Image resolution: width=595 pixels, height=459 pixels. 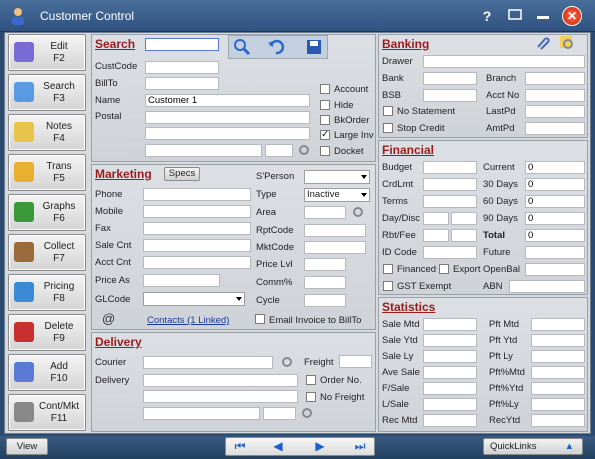 What do you see at coordinates (325, 89) in the screenshot?
I see `account-checkbox` at bounding box center [325, 89].